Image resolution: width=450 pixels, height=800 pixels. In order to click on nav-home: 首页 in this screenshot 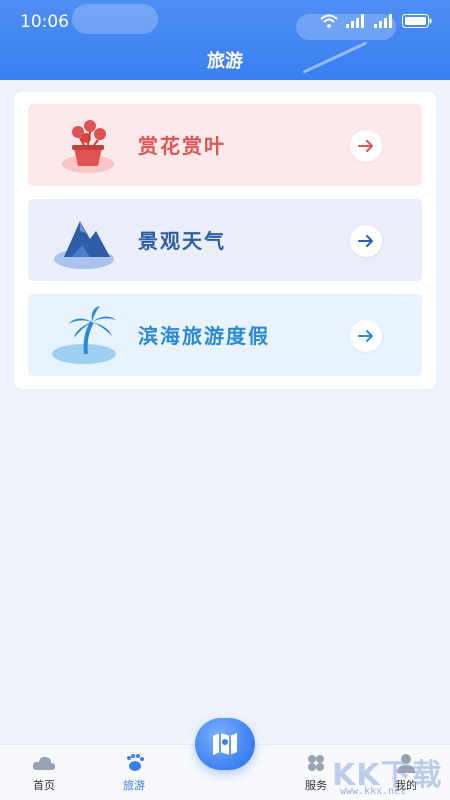, I will do `click(44, 775)`.